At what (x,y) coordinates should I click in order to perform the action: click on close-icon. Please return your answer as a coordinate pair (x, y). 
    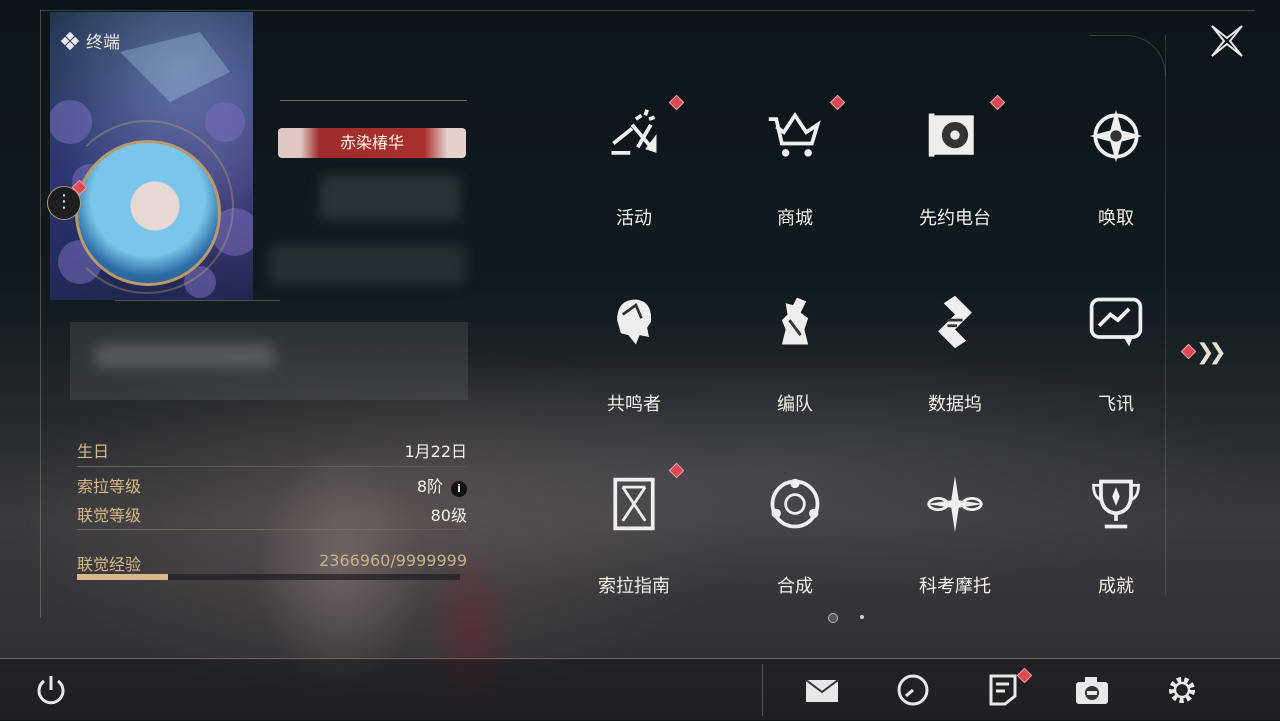
    Looking at the image, I should click on (1227, 41).